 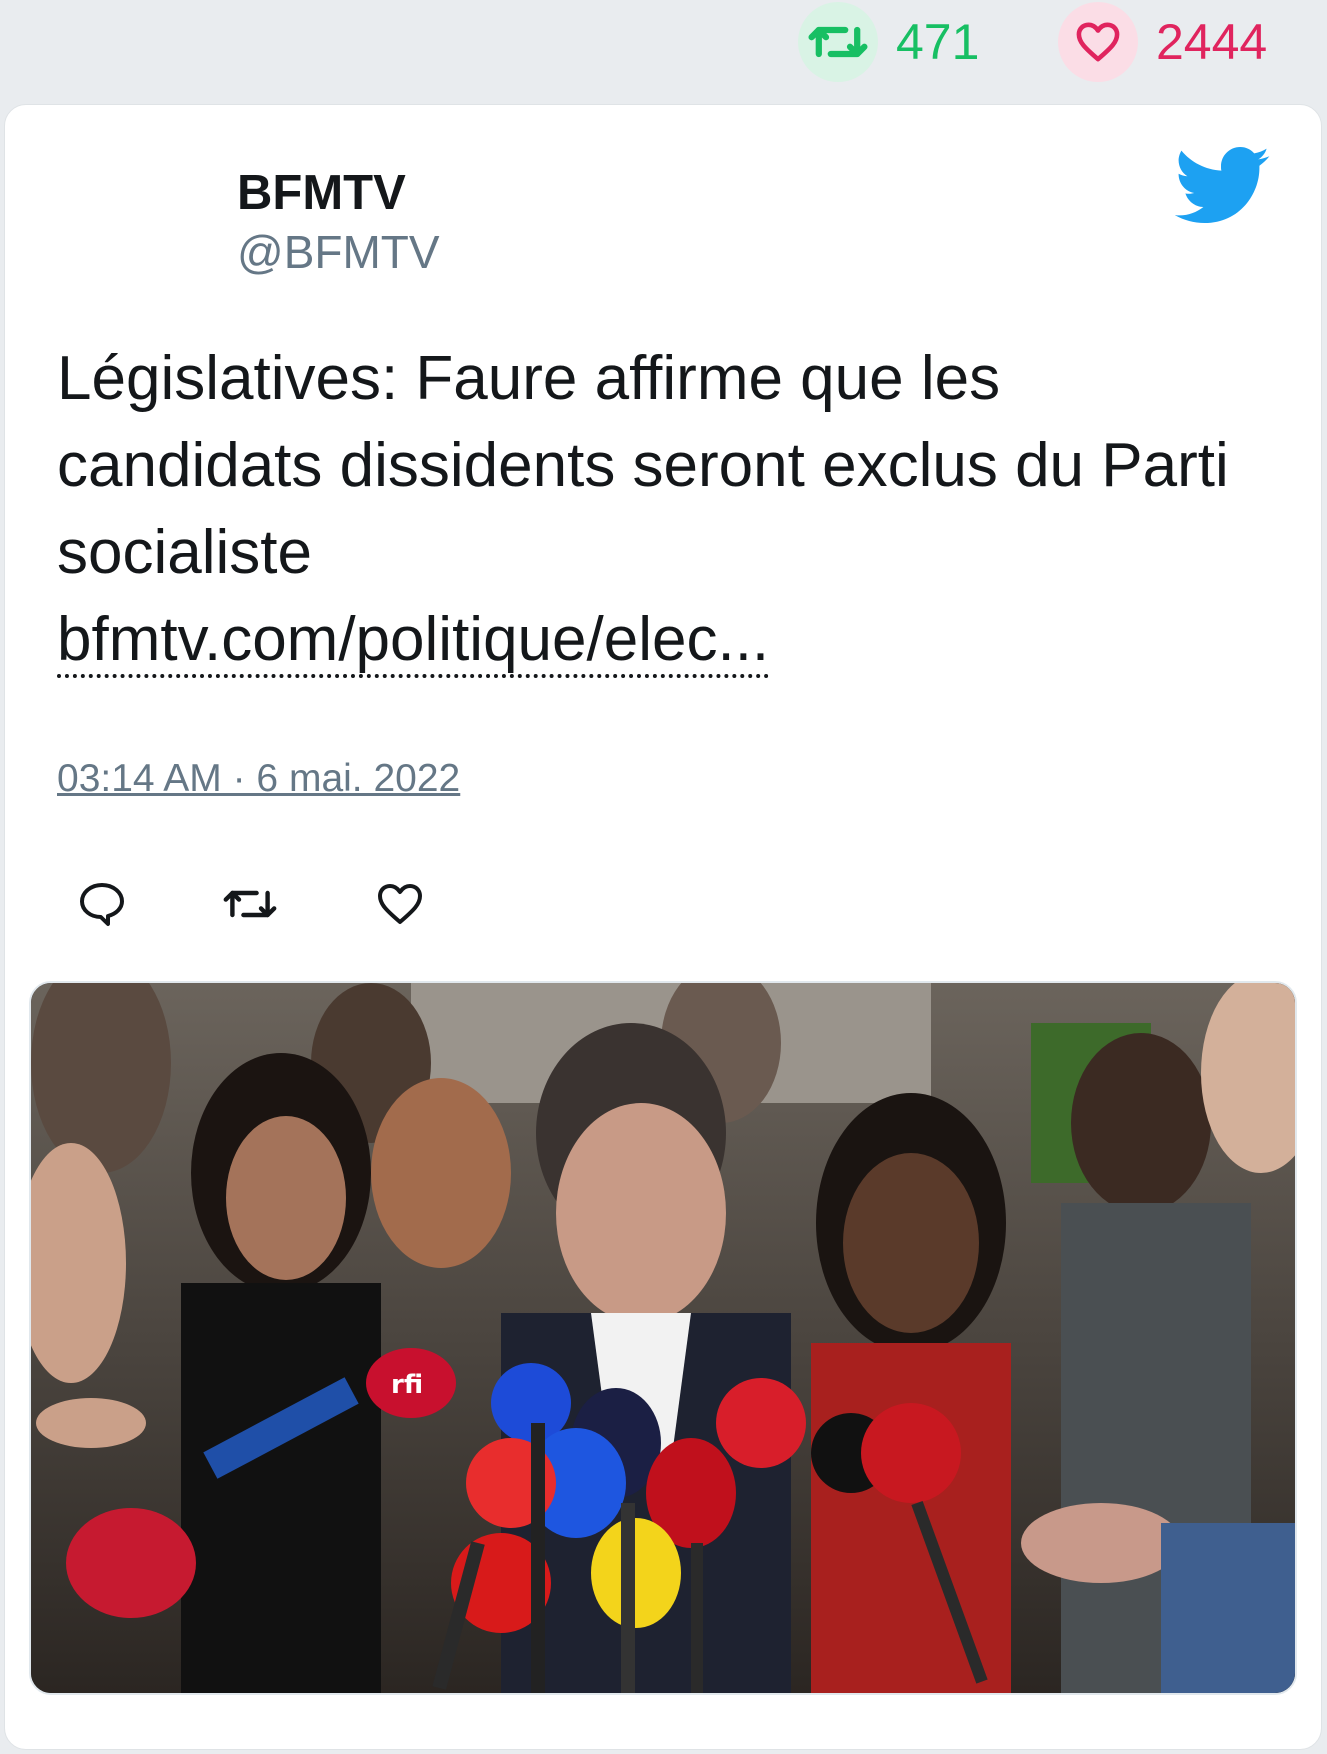 What do you see at coordinates (938, 42) in the screenshot?
I see `retweet-count: 471` at bounding box center [938, 42].